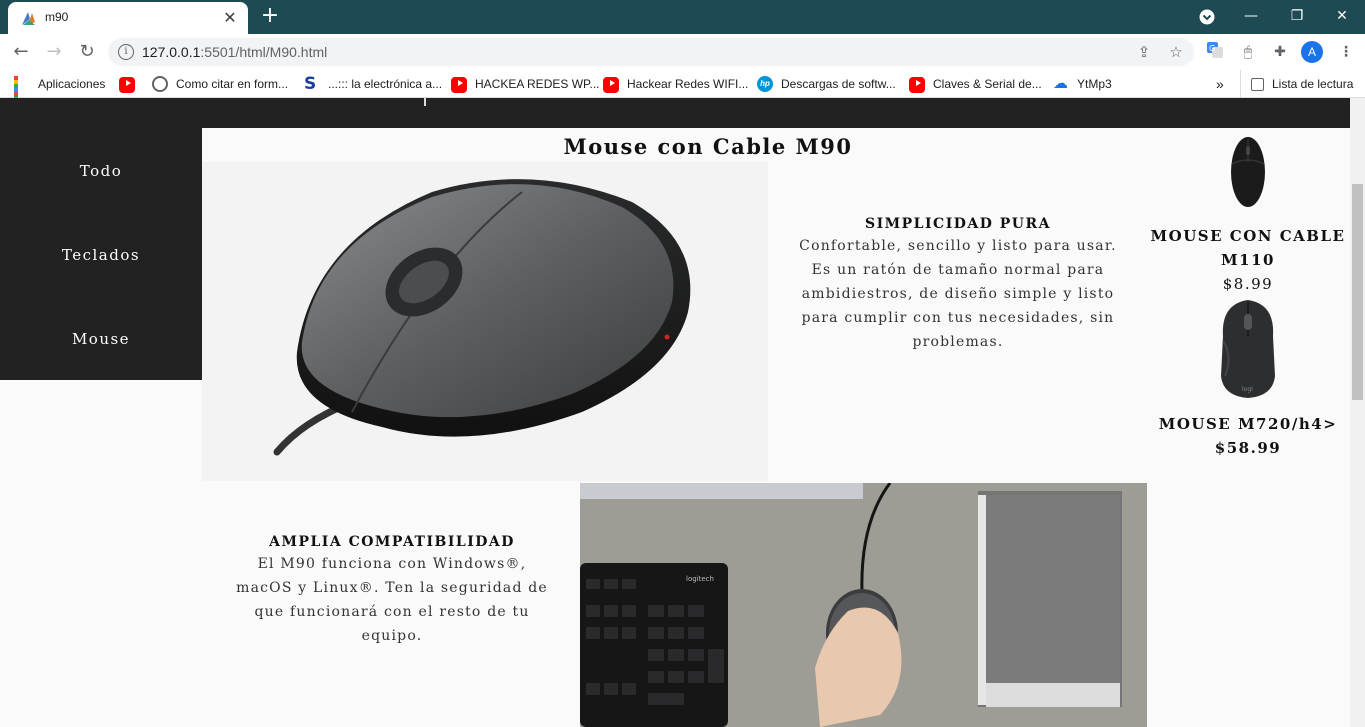 The height and width of the screenshot is (727, 1365). I want to click on more-bookmarks-icon: », so click(1220, 84).